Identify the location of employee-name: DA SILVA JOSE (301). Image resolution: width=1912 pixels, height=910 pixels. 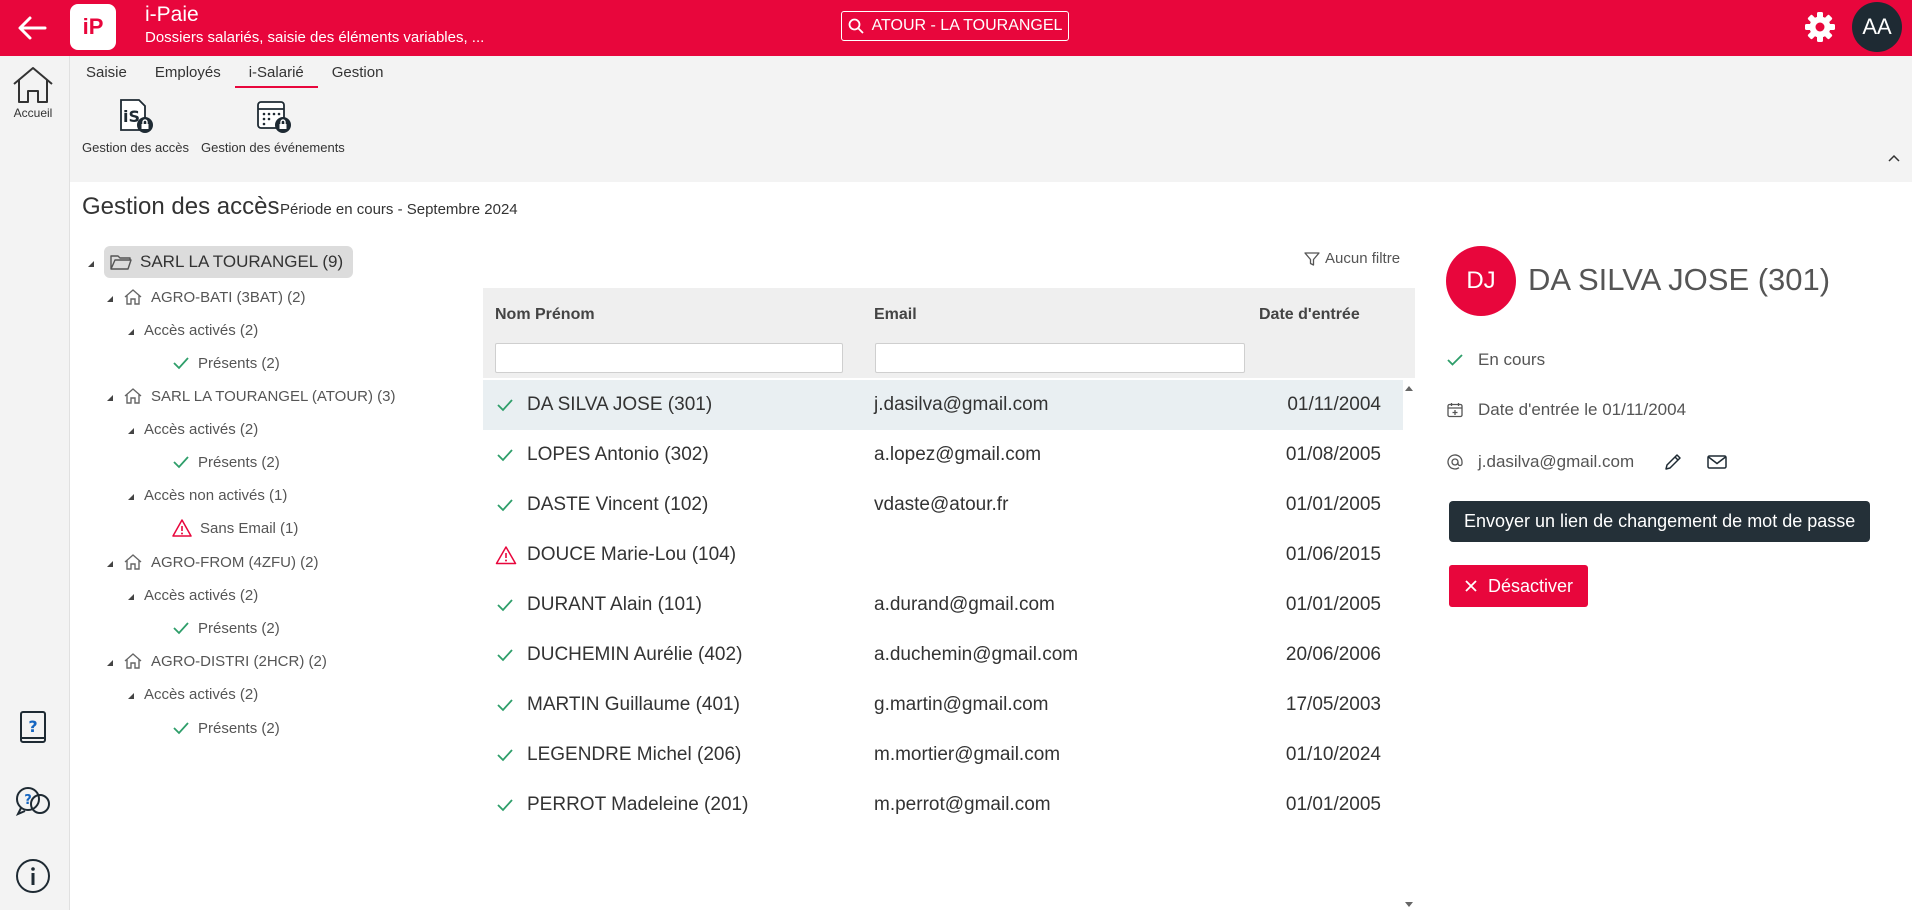
(1679, 279).